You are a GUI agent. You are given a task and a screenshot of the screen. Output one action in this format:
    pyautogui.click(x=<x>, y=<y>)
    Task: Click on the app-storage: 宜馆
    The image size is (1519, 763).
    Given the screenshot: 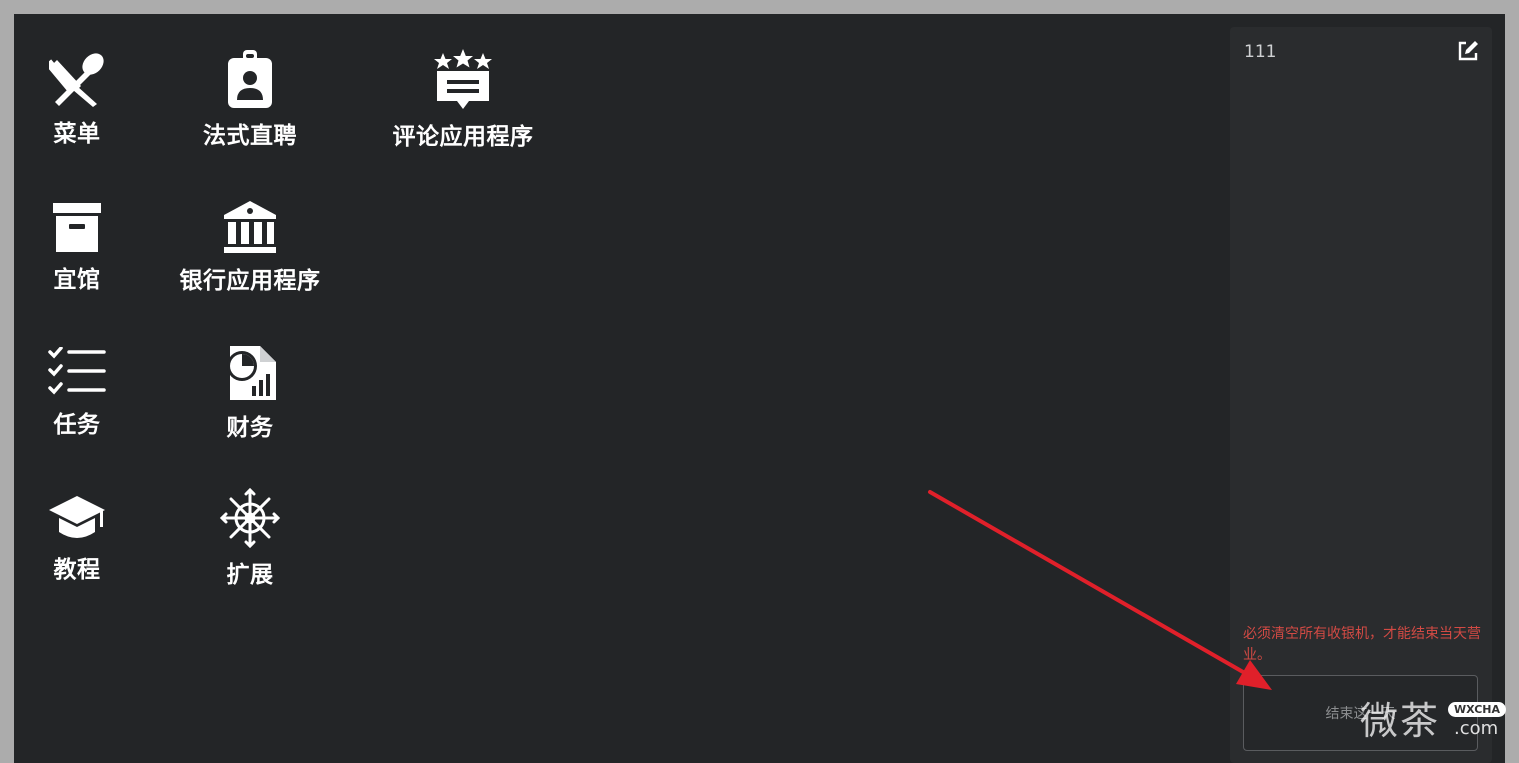 What is the action you would take?
    pyautogui.click(x=77, y=248)
    